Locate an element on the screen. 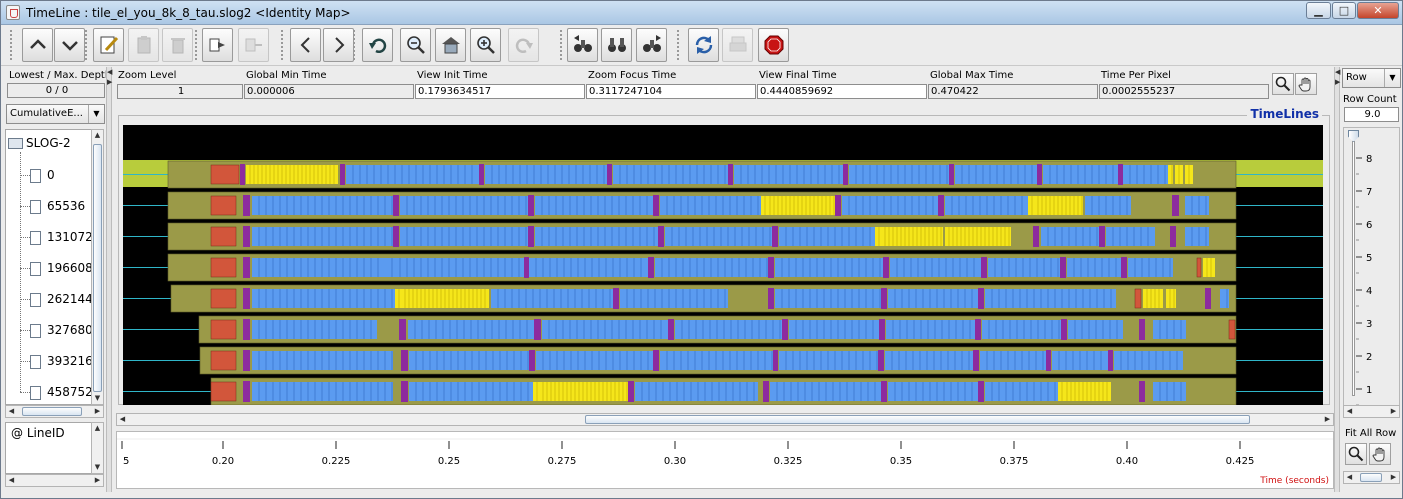 The image size is (1403, 499). tree-item-458752: 458752 is located at coordinates (61, 392).